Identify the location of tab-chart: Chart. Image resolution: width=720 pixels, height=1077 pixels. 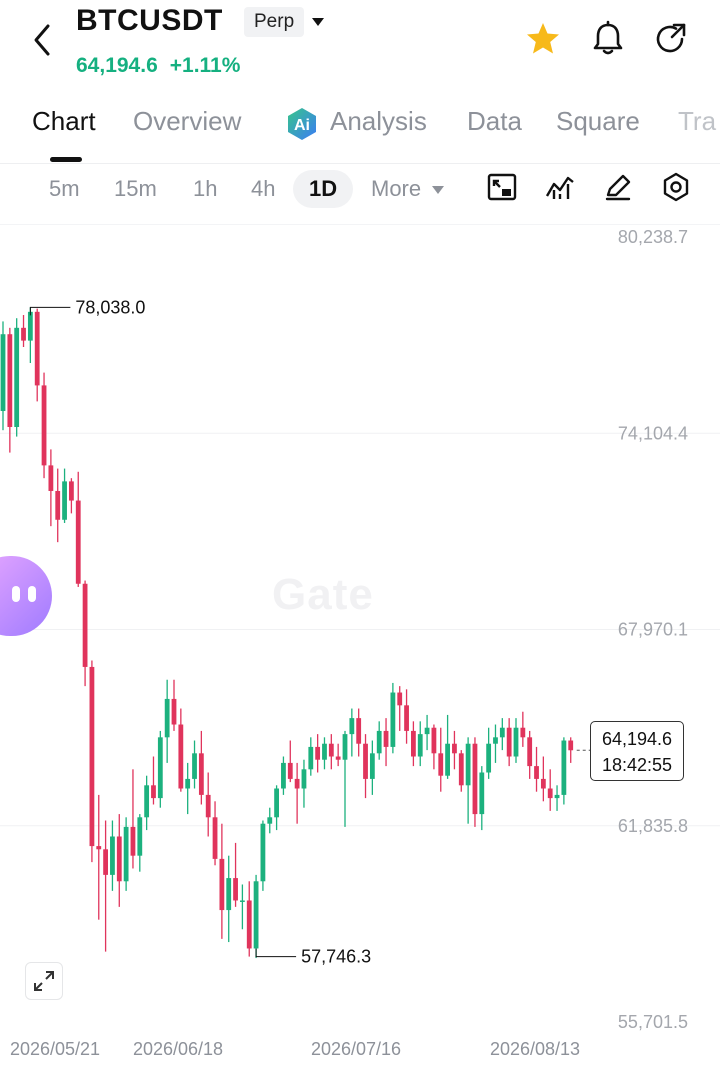
(64, 121).